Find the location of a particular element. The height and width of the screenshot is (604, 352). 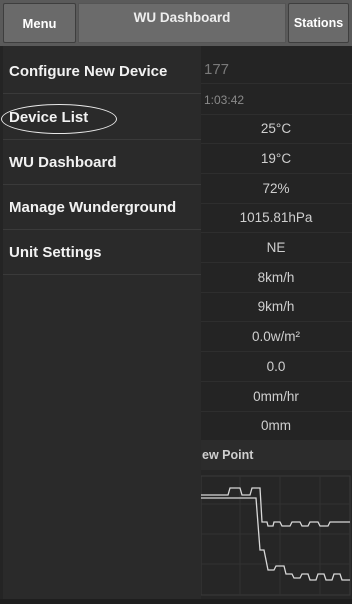

stations-button: Stations is located at coordinates (318, 23).